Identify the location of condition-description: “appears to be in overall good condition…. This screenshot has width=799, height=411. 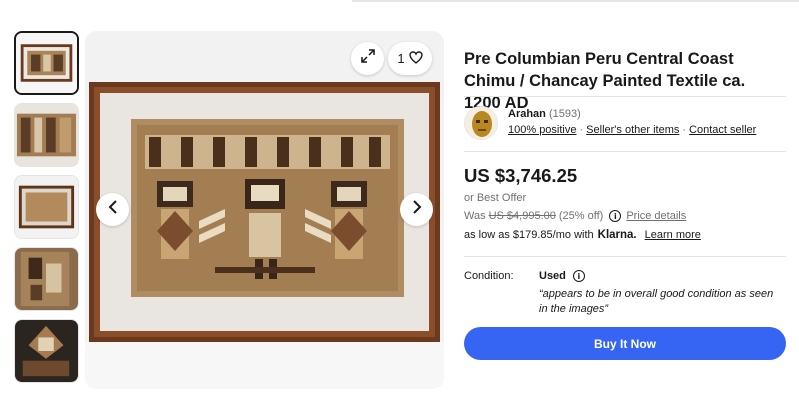
(656, 301).